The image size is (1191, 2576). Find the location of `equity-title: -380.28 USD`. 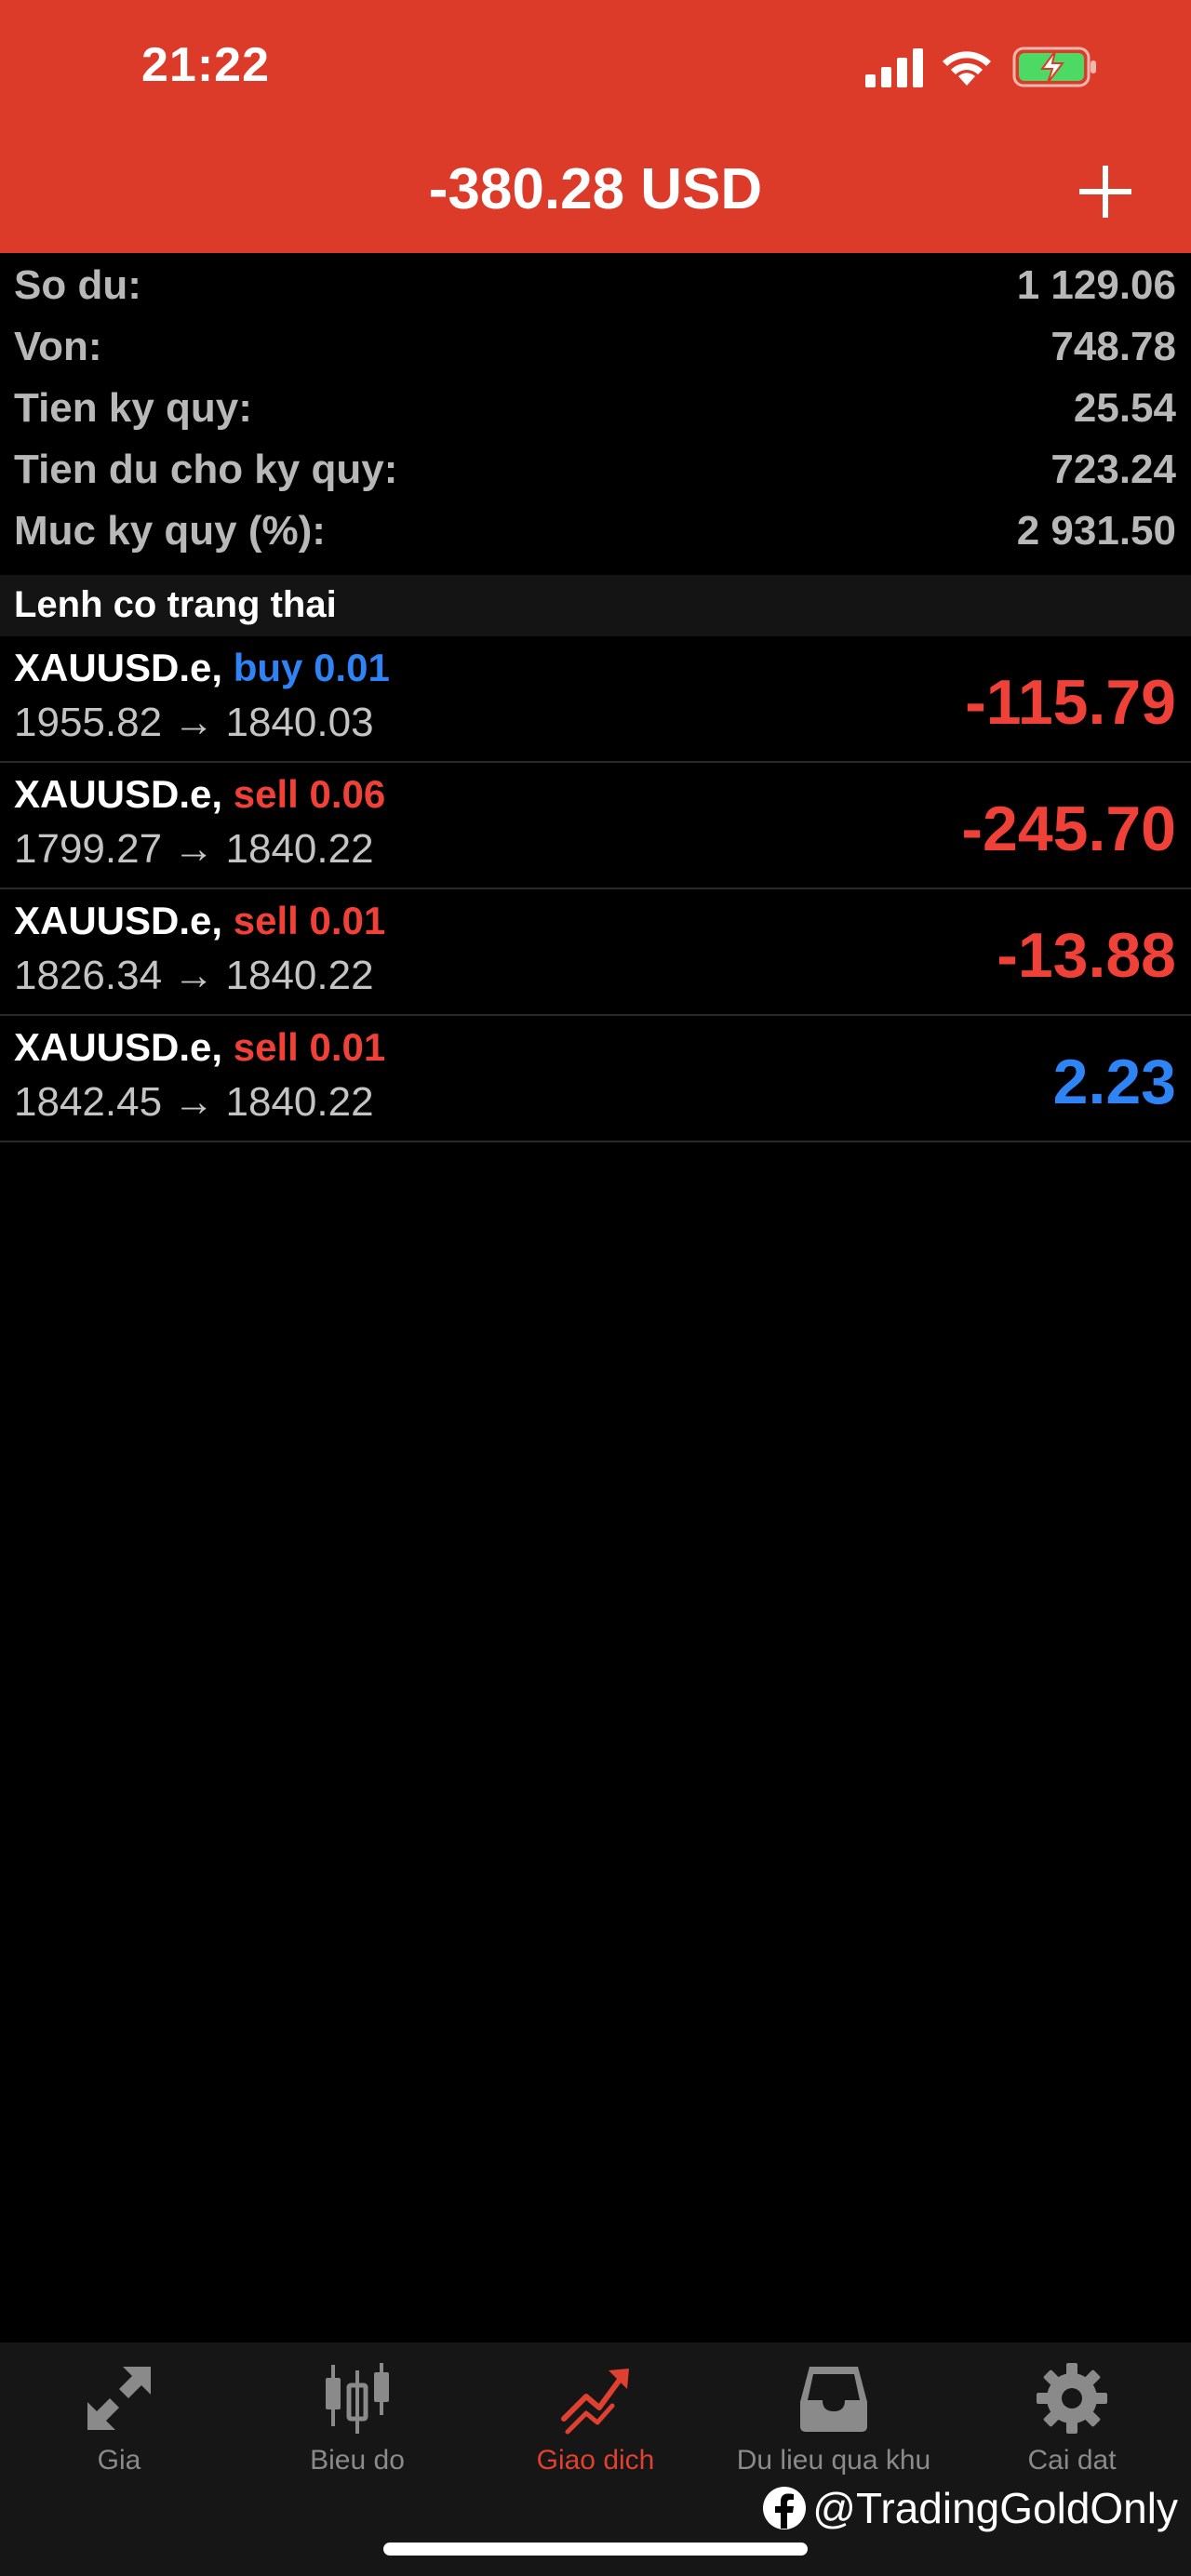

equity-title: -380.28 USD is located at coordinates (595, 189).